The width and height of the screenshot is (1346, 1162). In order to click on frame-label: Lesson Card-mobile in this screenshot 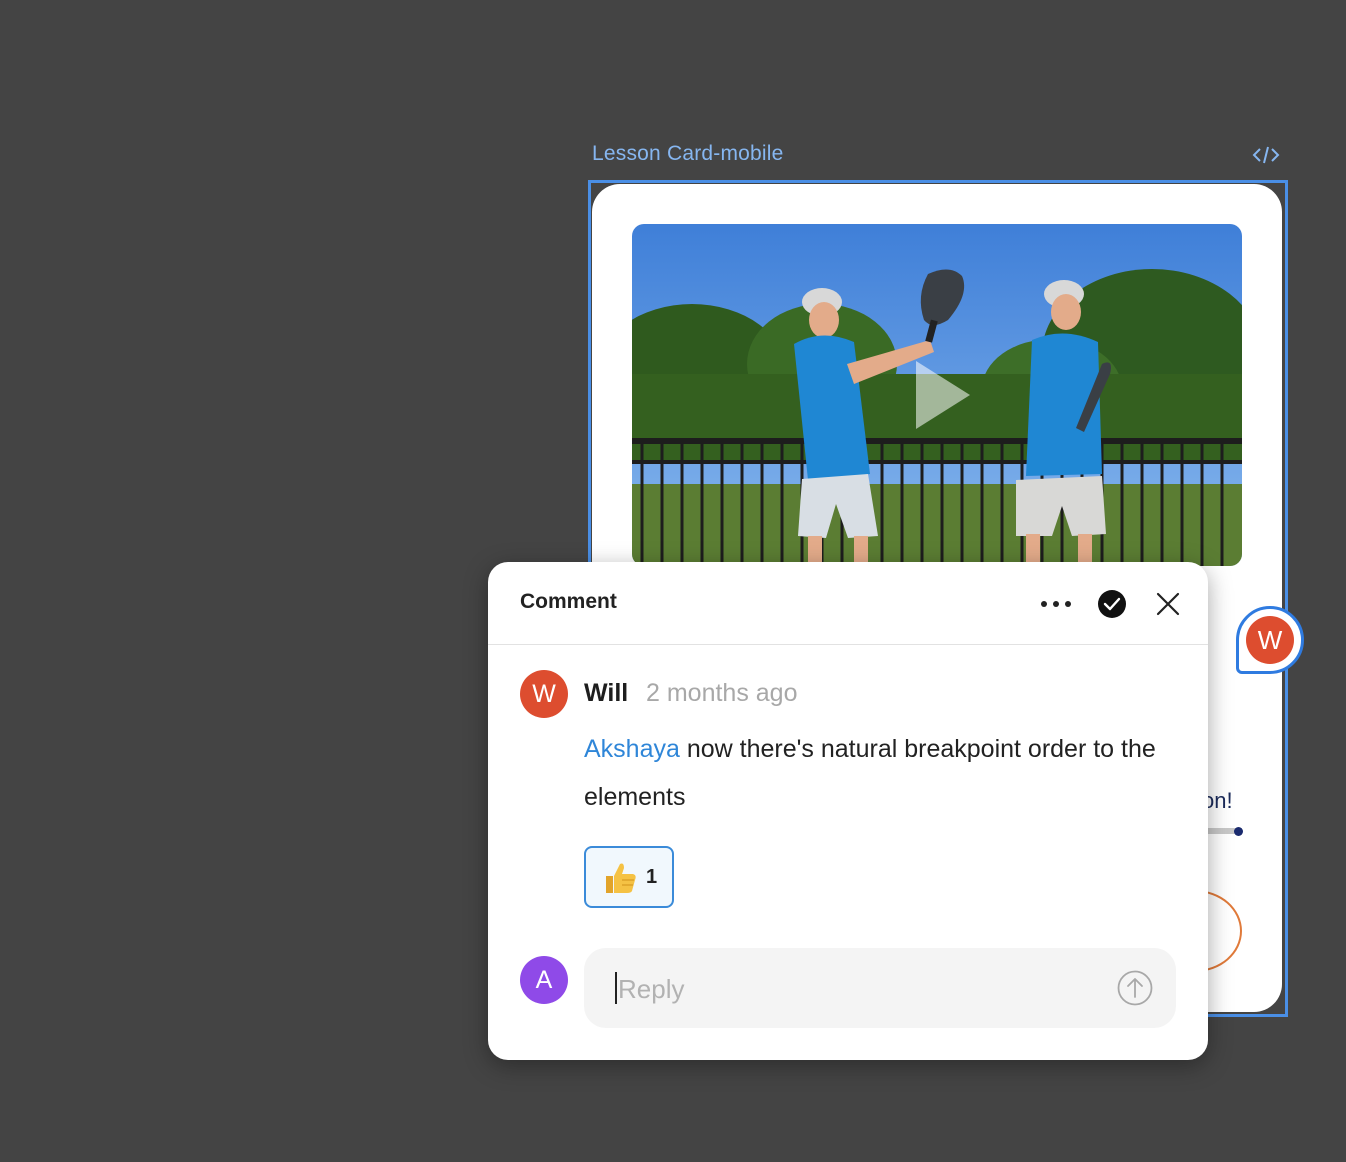, I will do `click(688, 154)`.